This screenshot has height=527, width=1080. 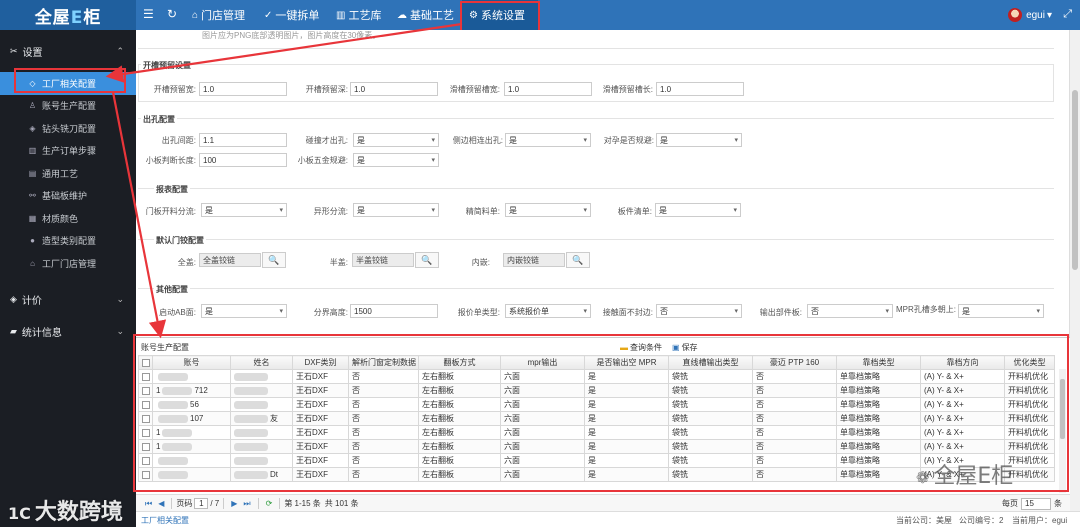 What do you see at coordinates (68, 173) in the screenshot?
I see `sidebar-item-common-process: ▤ 通用工艺` at bounding box center [68, 173].